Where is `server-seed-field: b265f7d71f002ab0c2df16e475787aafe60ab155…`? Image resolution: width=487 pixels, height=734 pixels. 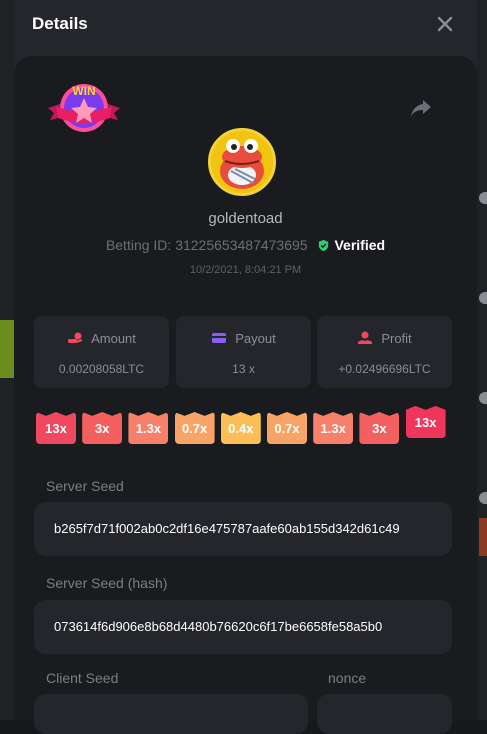 server-seed-field: b265f7d71f002ab0c2df16e475787aafe60ab155… is located at coordinates (243, 529).